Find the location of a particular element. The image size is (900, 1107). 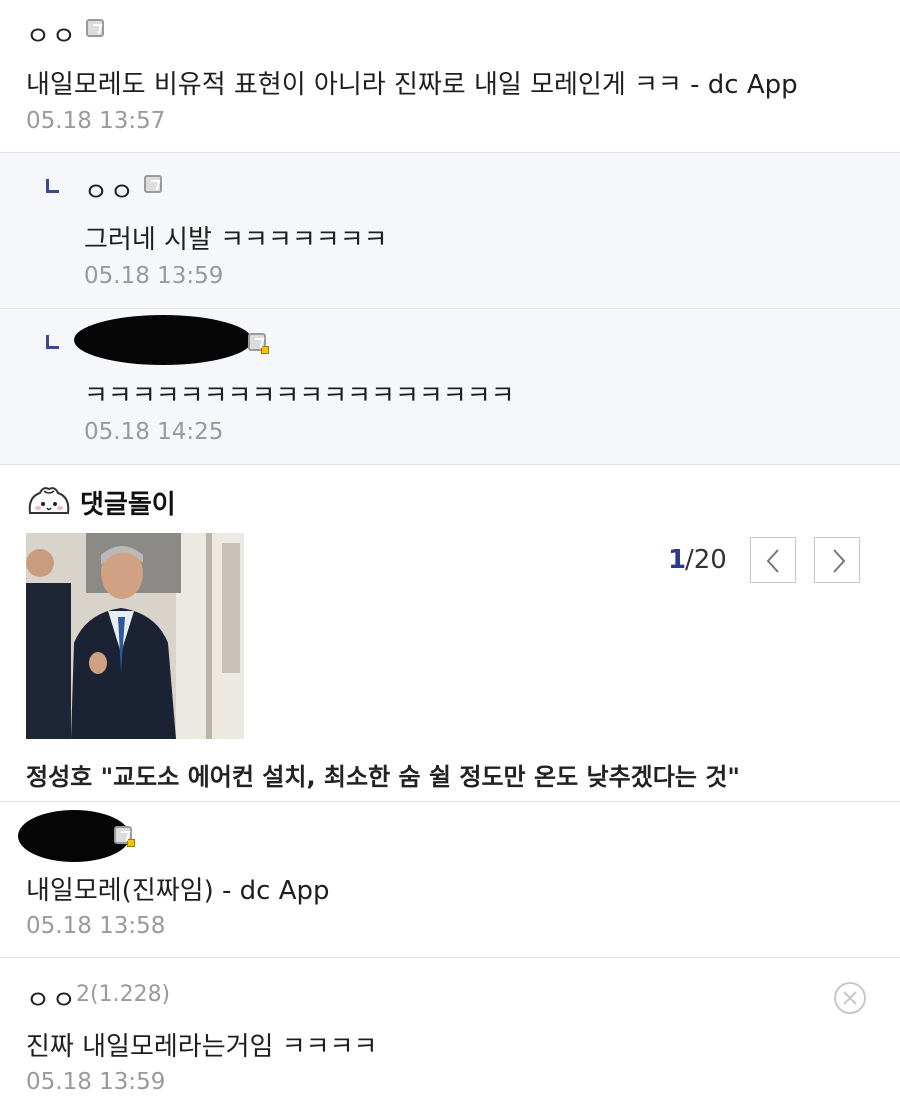

dumpling-mascot-icon is located at coordinates (49, 501).